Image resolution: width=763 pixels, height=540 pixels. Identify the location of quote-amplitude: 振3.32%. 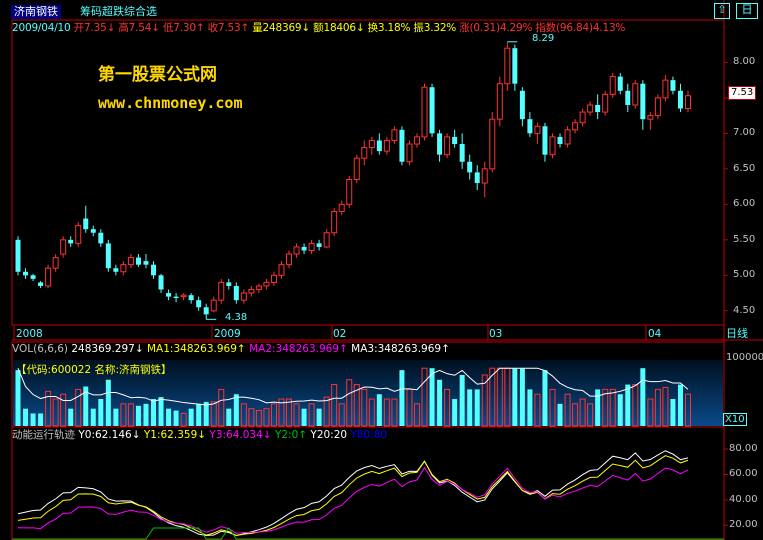
(435, 28).